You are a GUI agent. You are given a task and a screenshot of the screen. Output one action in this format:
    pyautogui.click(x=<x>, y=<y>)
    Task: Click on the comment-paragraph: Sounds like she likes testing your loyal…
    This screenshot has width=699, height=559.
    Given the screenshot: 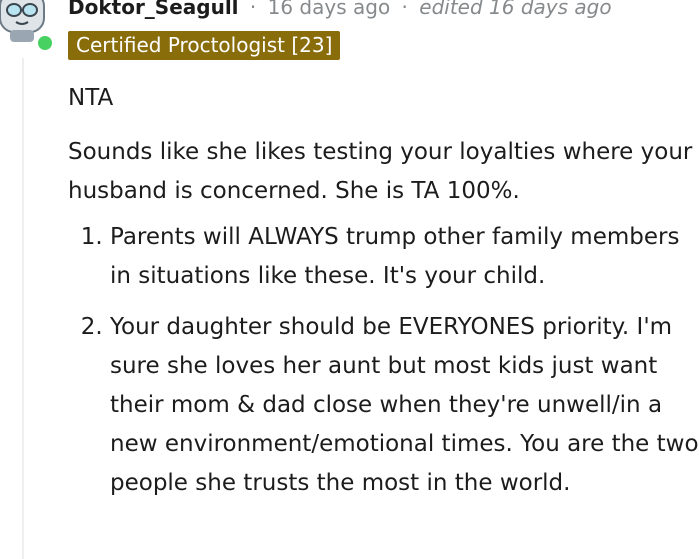 What is the action you would take?
    pyautogui.click(x=380, y=171)
    